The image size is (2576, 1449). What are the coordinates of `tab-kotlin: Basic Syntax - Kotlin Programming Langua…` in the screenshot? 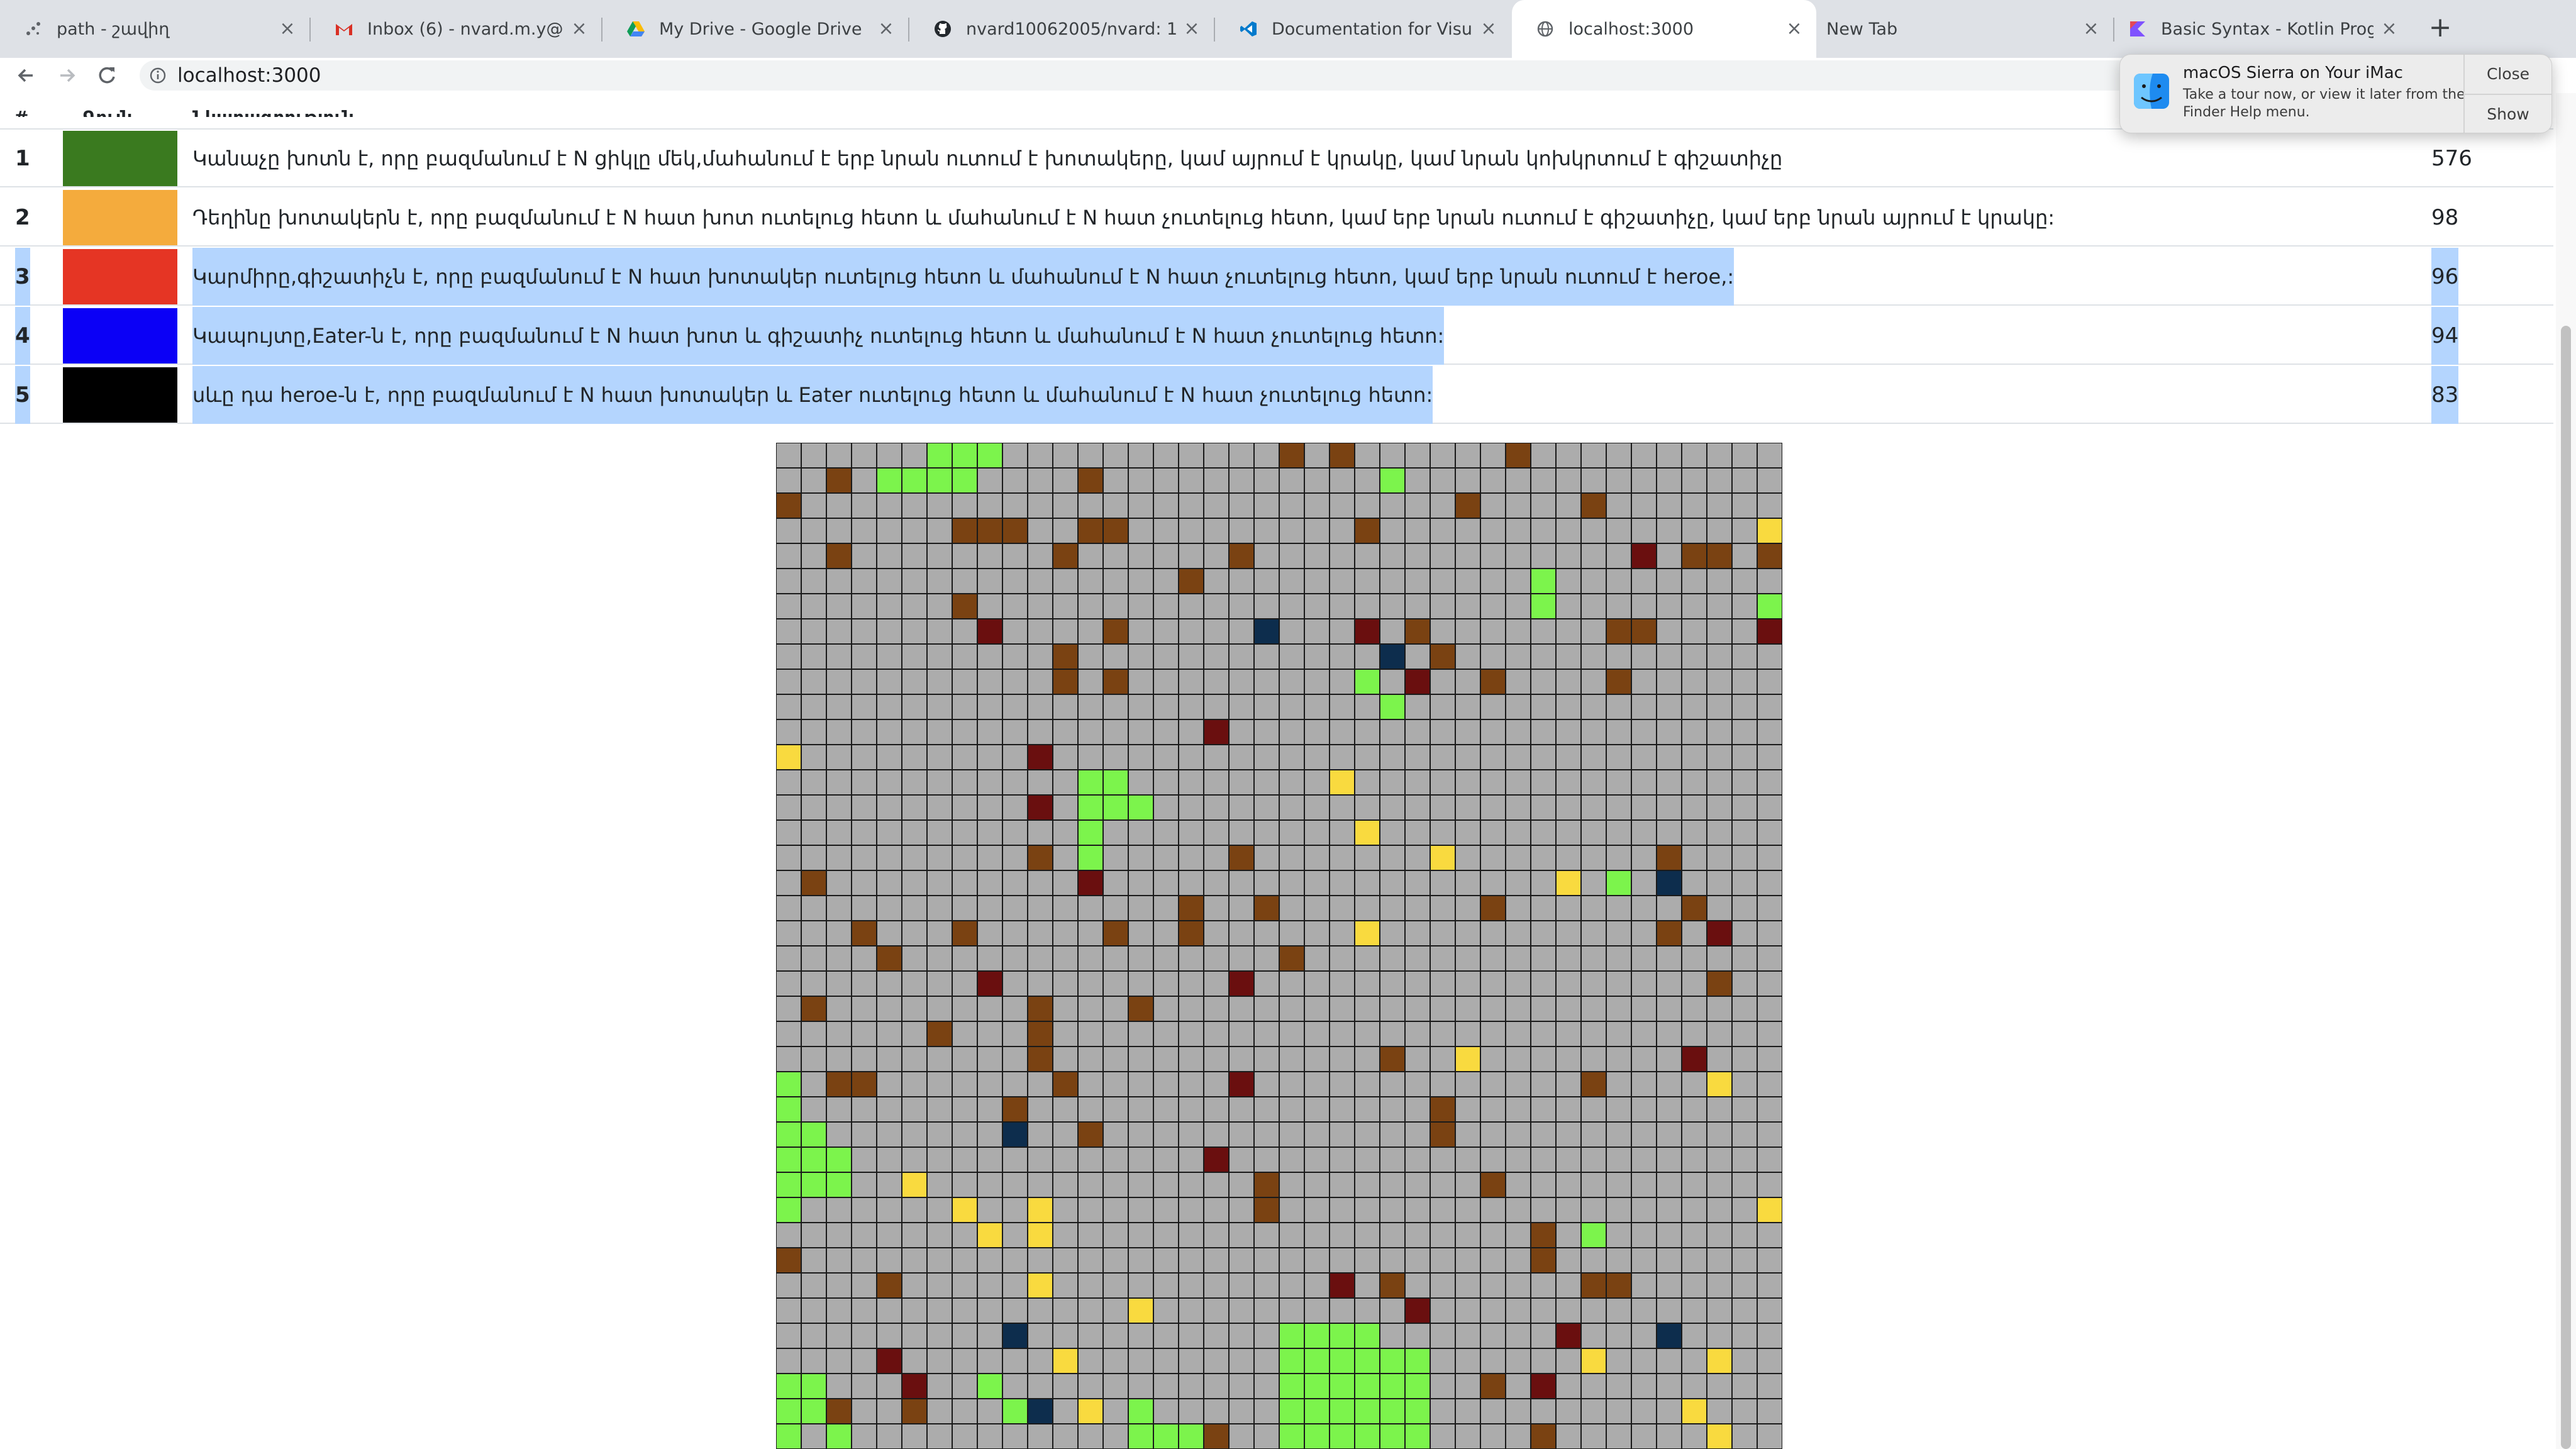 It's located at (2262, 29).